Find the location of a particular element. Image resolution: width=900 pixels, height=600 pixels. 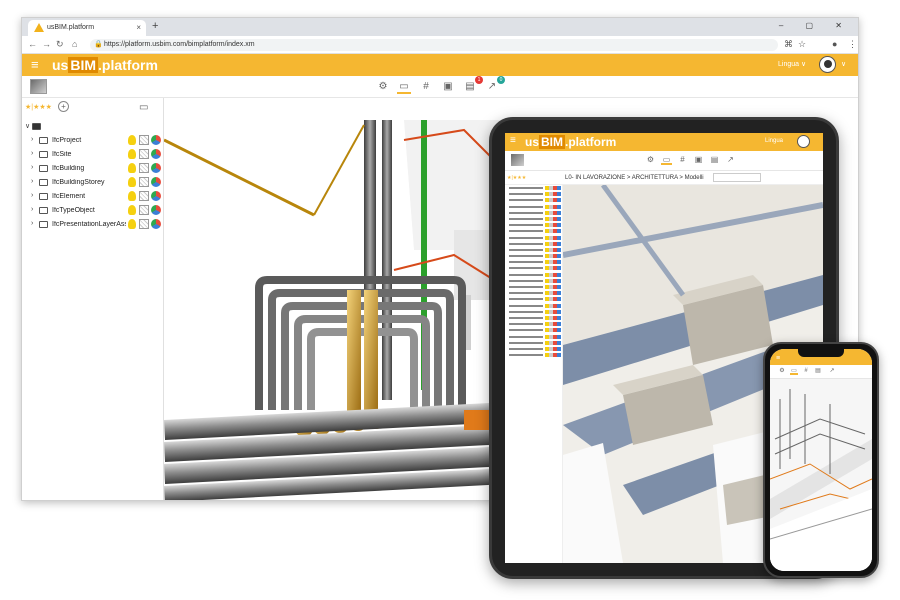

folder-icon is located at coordinates (43, 196).